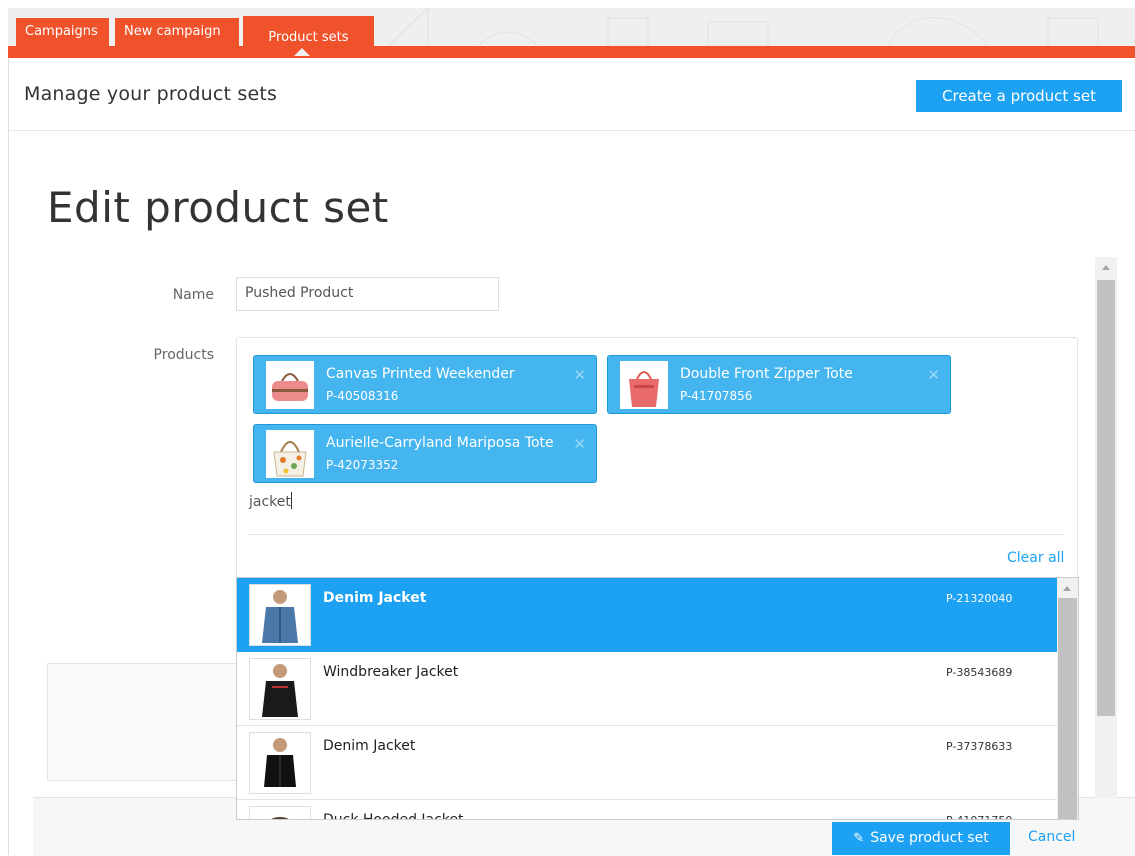 This screenshot has height=856, width=1135. I want to click on save-product-set-button: ✎ Save product set, so click(921, 838).